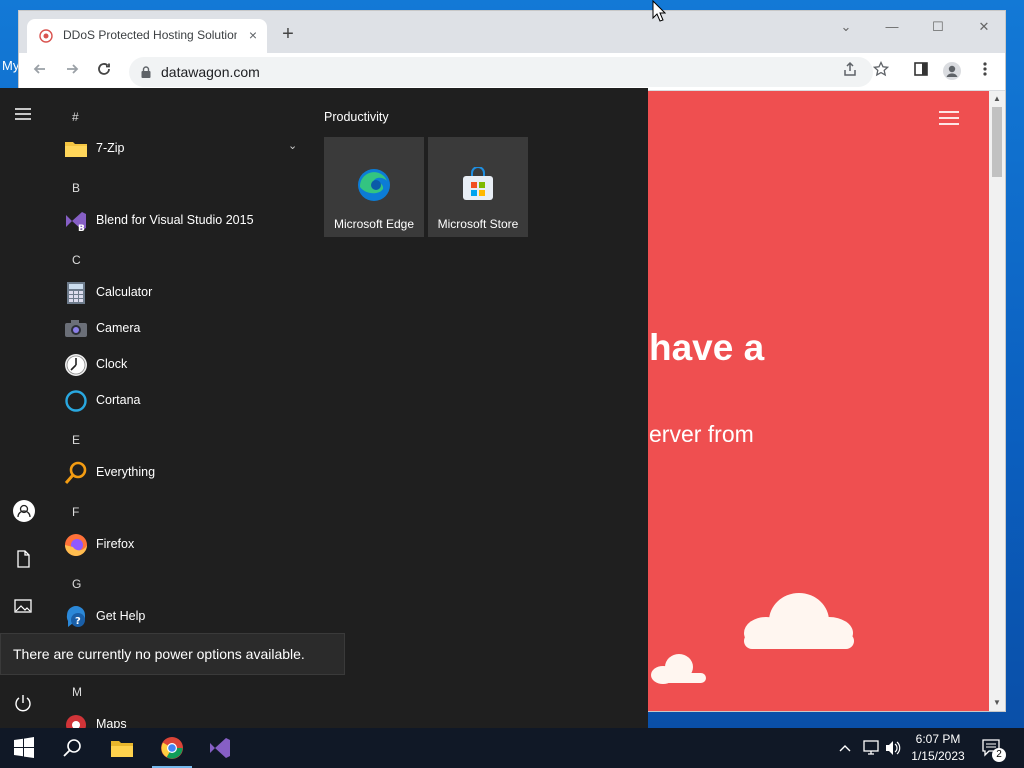  I want to click on network-icon, so click(871, 747).